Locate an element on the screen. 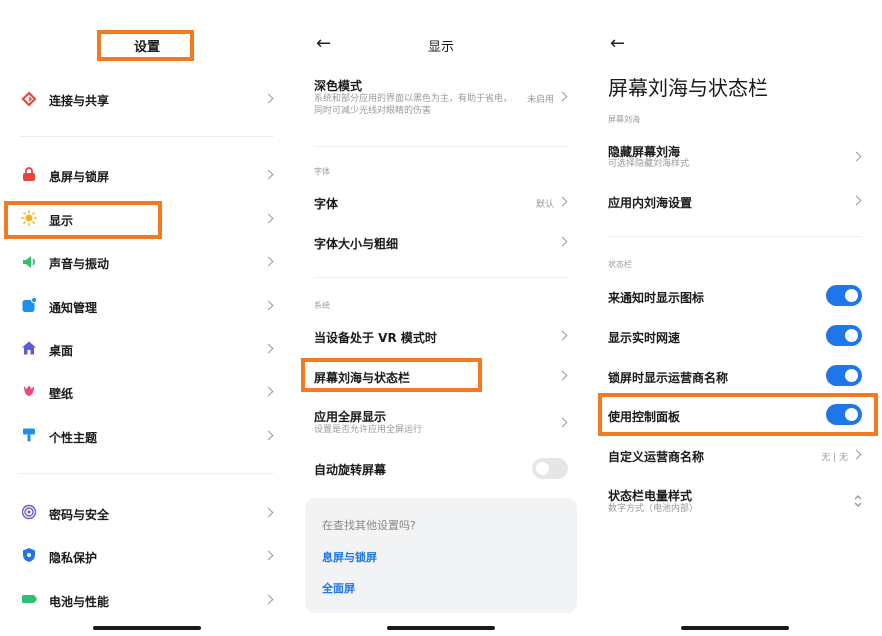 Image resolution: width=882 pixels, height=636 pixels. search-link-fullscreen: 全面屏 is located at coordinates (338, 588).